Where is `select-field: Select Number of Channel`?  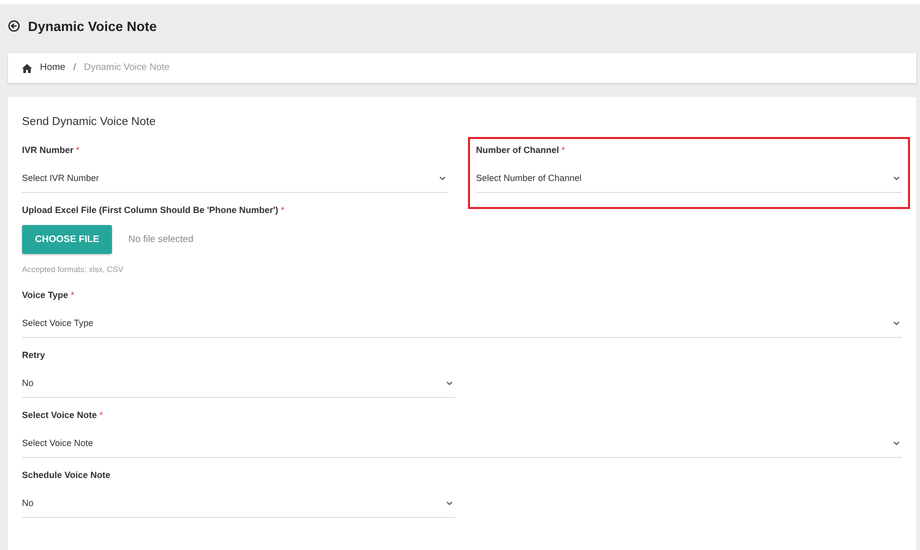
select-field: Select Number of Channel is located at coordinates (689, 179).